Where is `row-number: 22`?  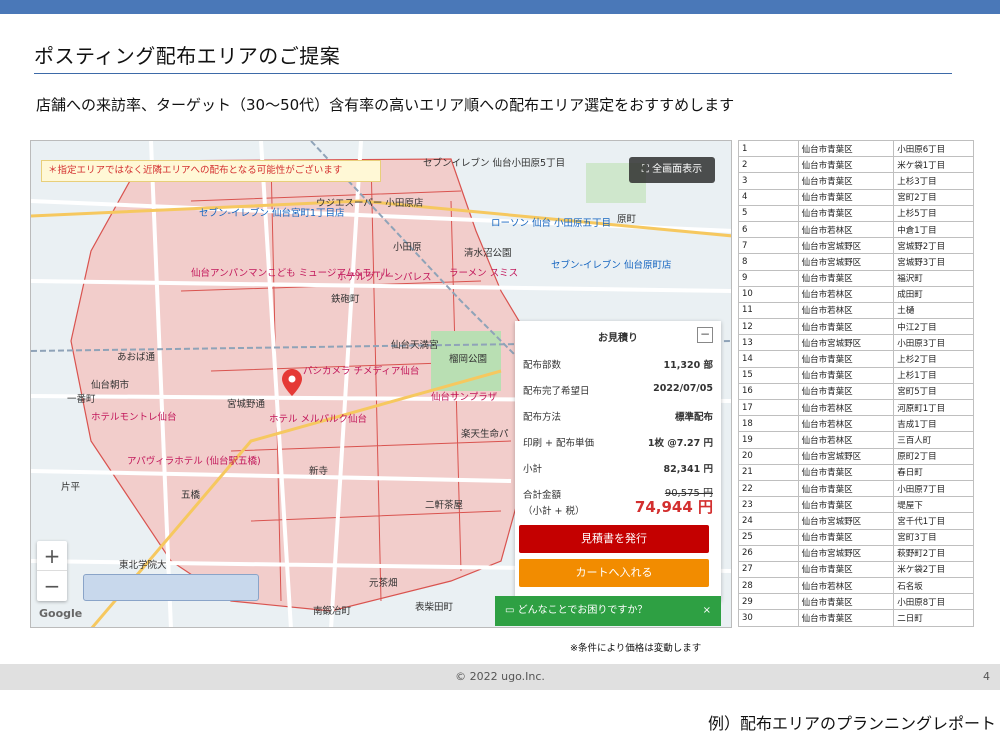 row-number: 22 is located at coordinates (768, 488).